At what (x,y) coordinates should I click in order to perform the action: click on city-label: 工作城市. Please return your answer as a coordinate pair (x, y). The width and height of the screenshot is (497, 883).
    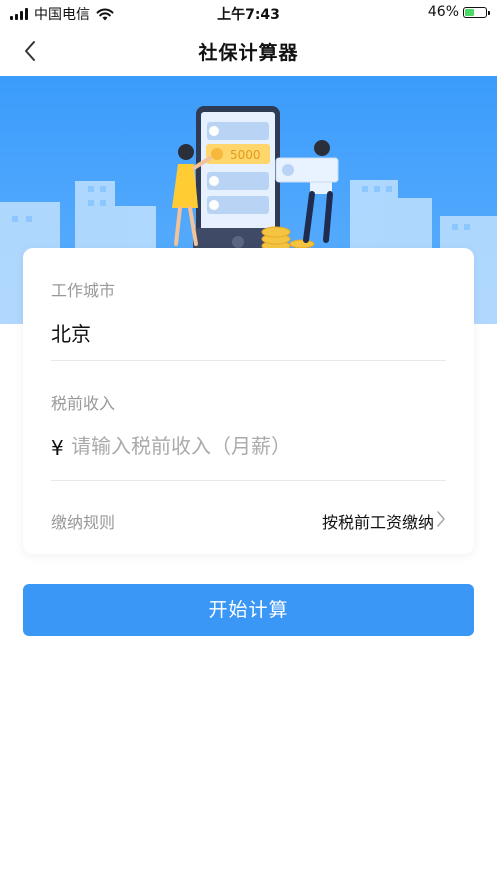
    Looking at the image, I should click on (83, 290).